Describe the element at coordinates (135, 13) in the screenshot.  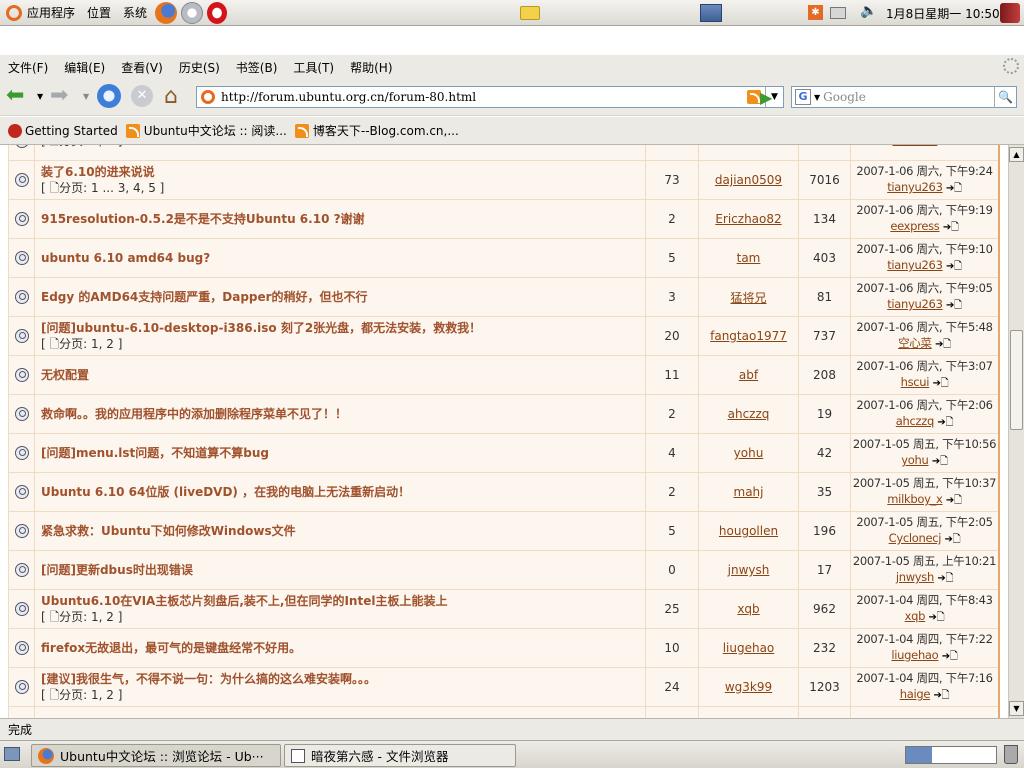
I see `system-menu: 系统` at that location.